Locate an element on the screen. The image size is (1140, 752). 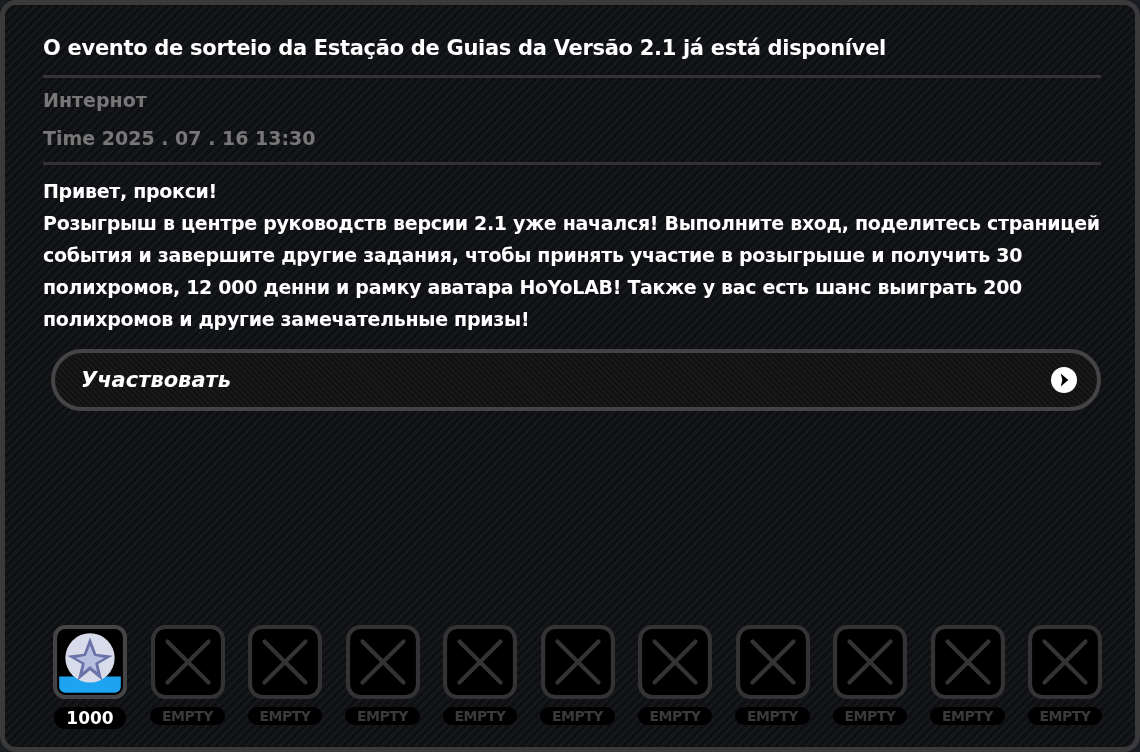
mail-title: O evento de sorteio da Estação de Guias da Versão 2.1 já está disponível is located at coordinates (465, 48).